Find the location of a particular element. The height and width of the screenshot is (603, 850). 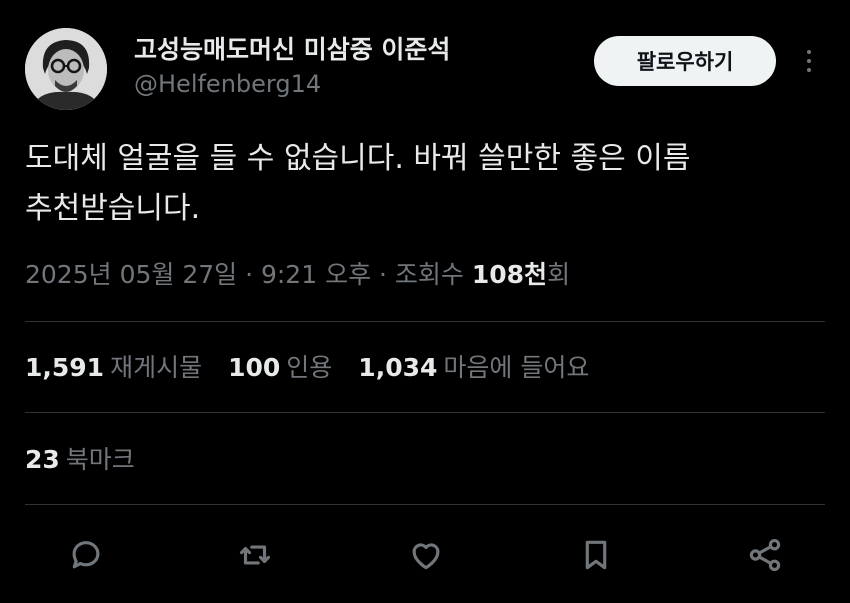

author-display-name: 고성능매도머신 미삼중 이준석 is located at coordinates (292, 48).